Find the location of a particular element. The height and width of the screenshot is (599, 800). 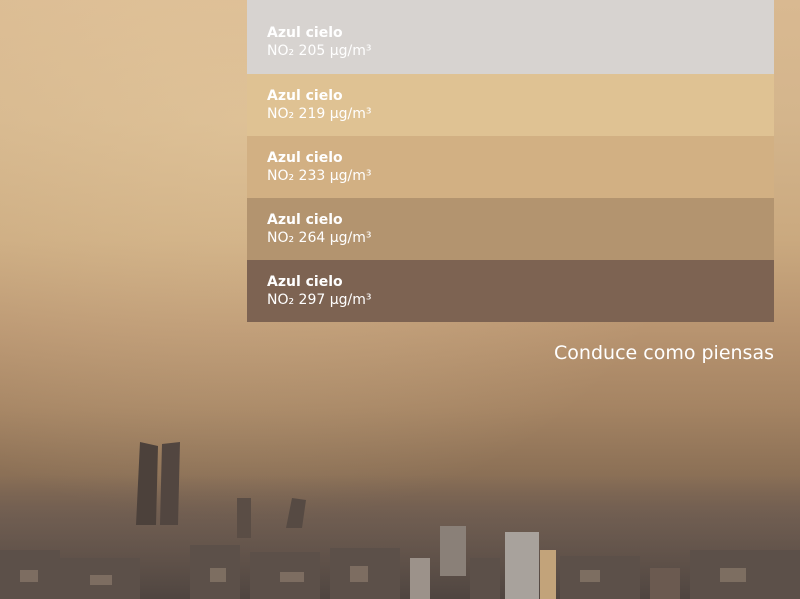

swatch-no2-reading: NO₂ 297 μg/m³ is located at coordinates (319, 300).